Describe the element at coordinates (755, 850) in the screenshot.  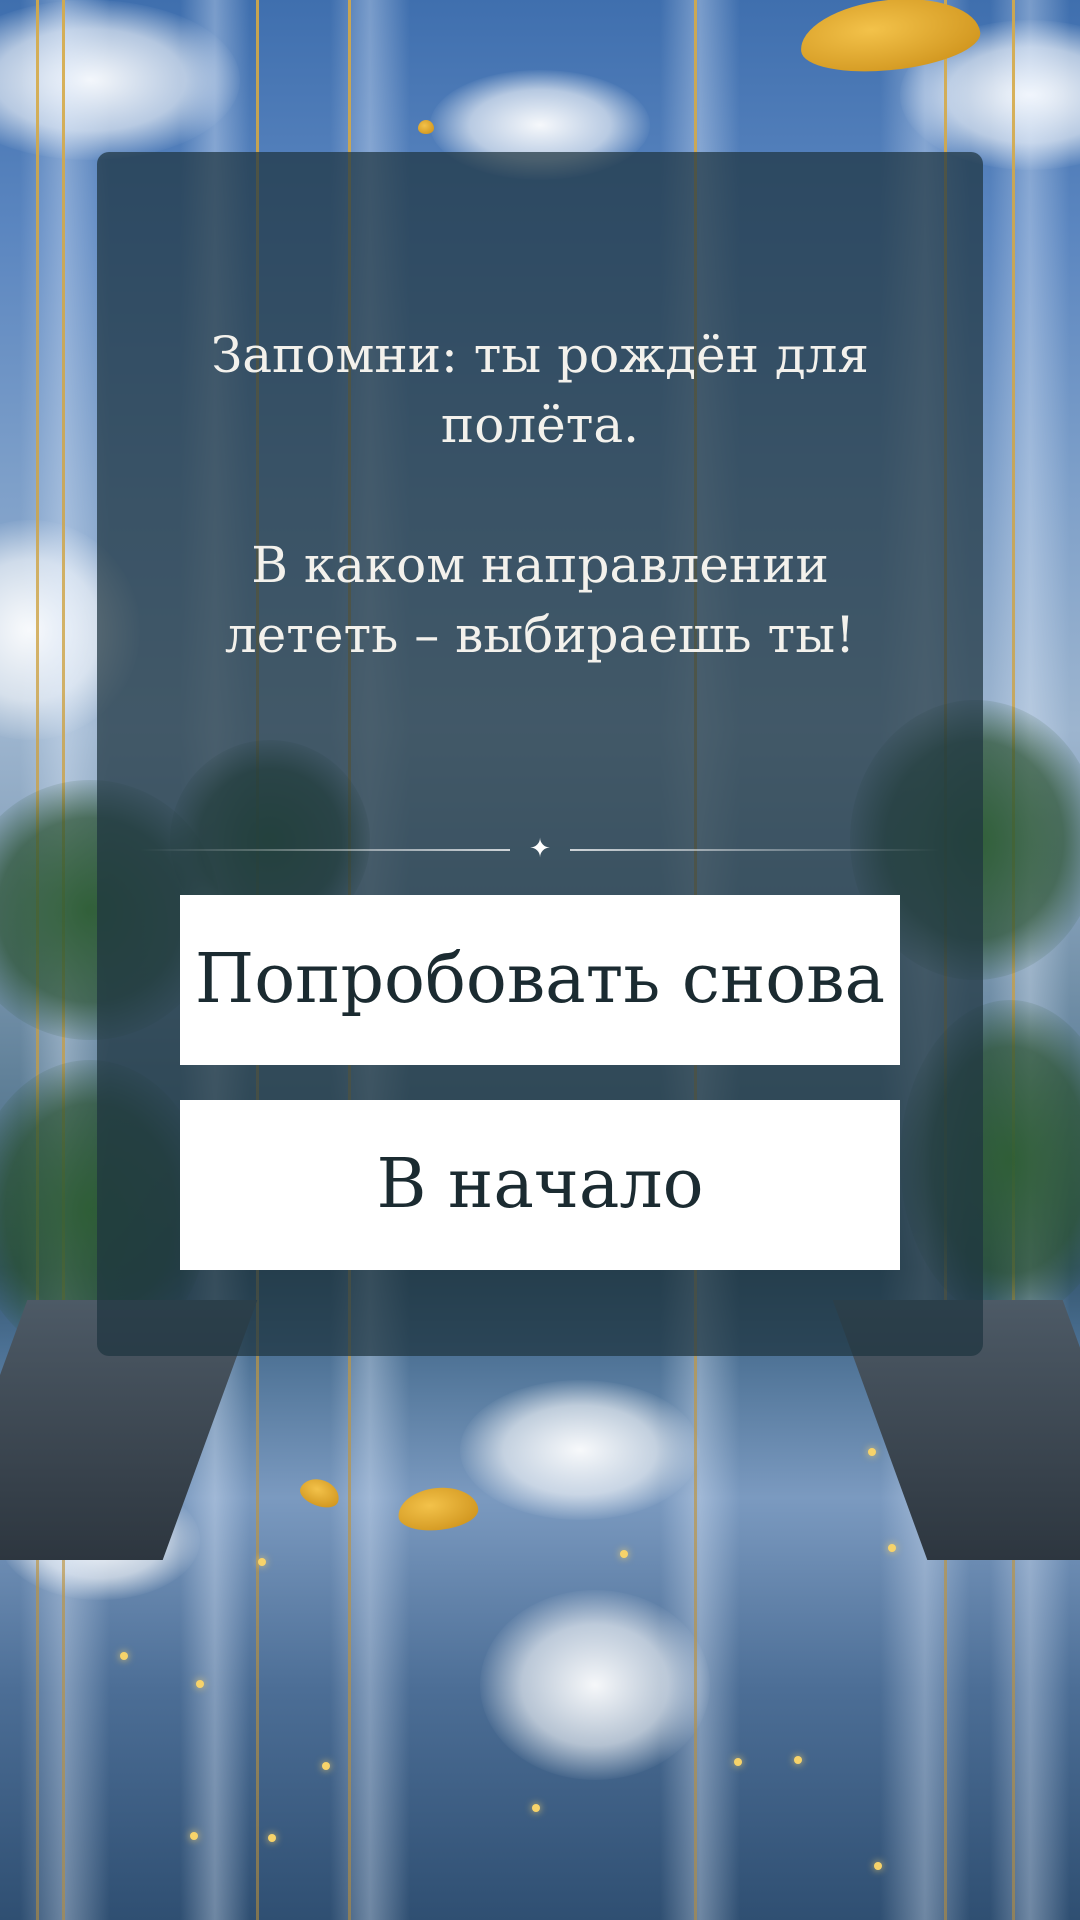
I see `divider-line-right` at that location.